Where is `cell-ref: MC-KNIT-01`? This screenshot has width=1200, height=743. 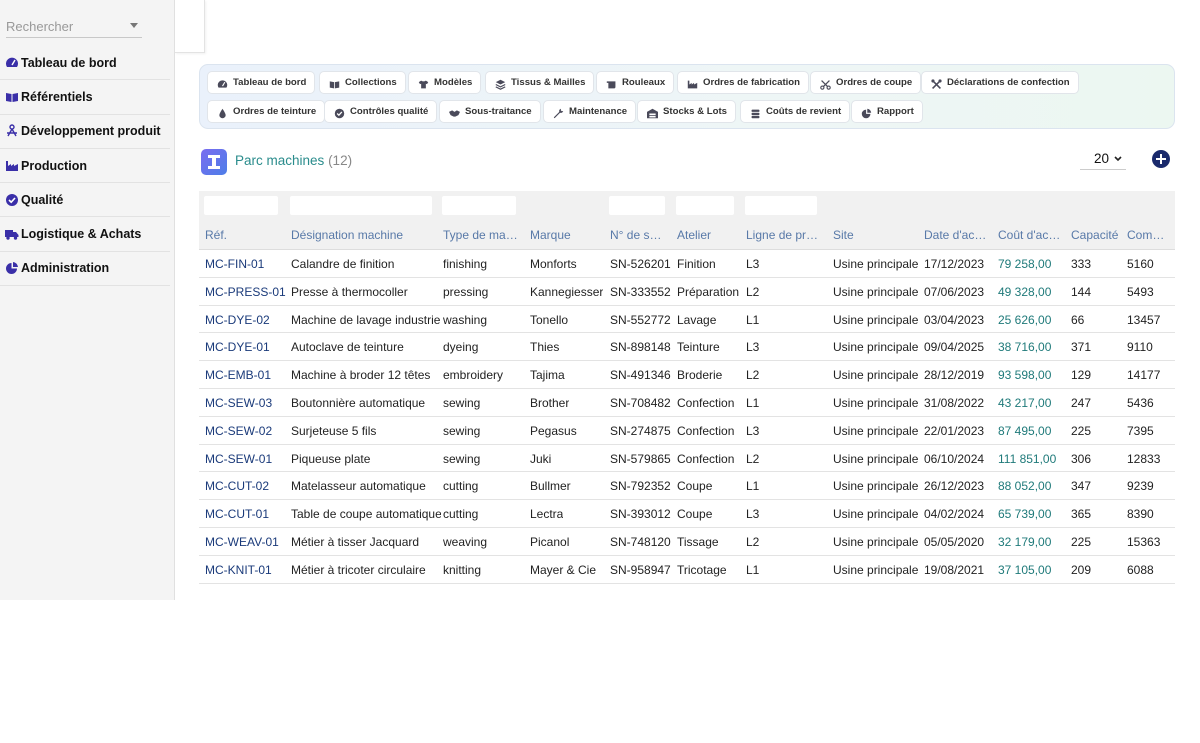 cell-ref: MC-KNIT-01 is located at coordinates (238, 570).